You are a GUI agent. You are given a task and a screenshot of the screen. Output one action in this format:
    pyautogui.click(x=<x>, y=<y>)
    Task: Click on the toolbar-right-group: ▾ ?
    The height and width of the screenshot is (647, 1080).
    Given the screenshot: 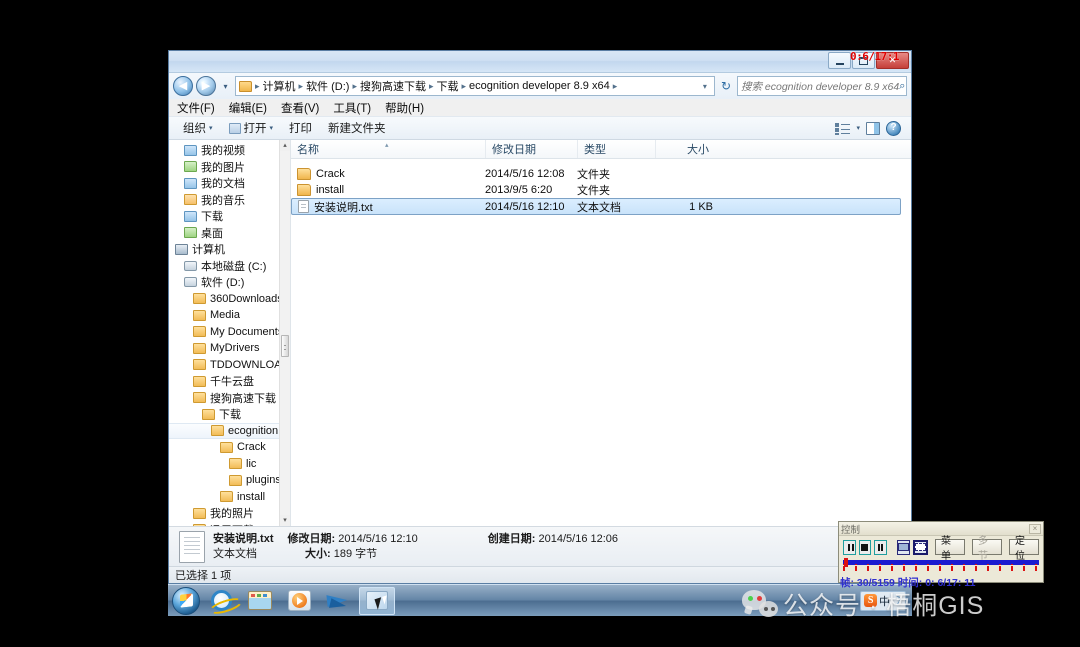 What is the action you would take?
    pyautogui.click(x=870, y=128)
    